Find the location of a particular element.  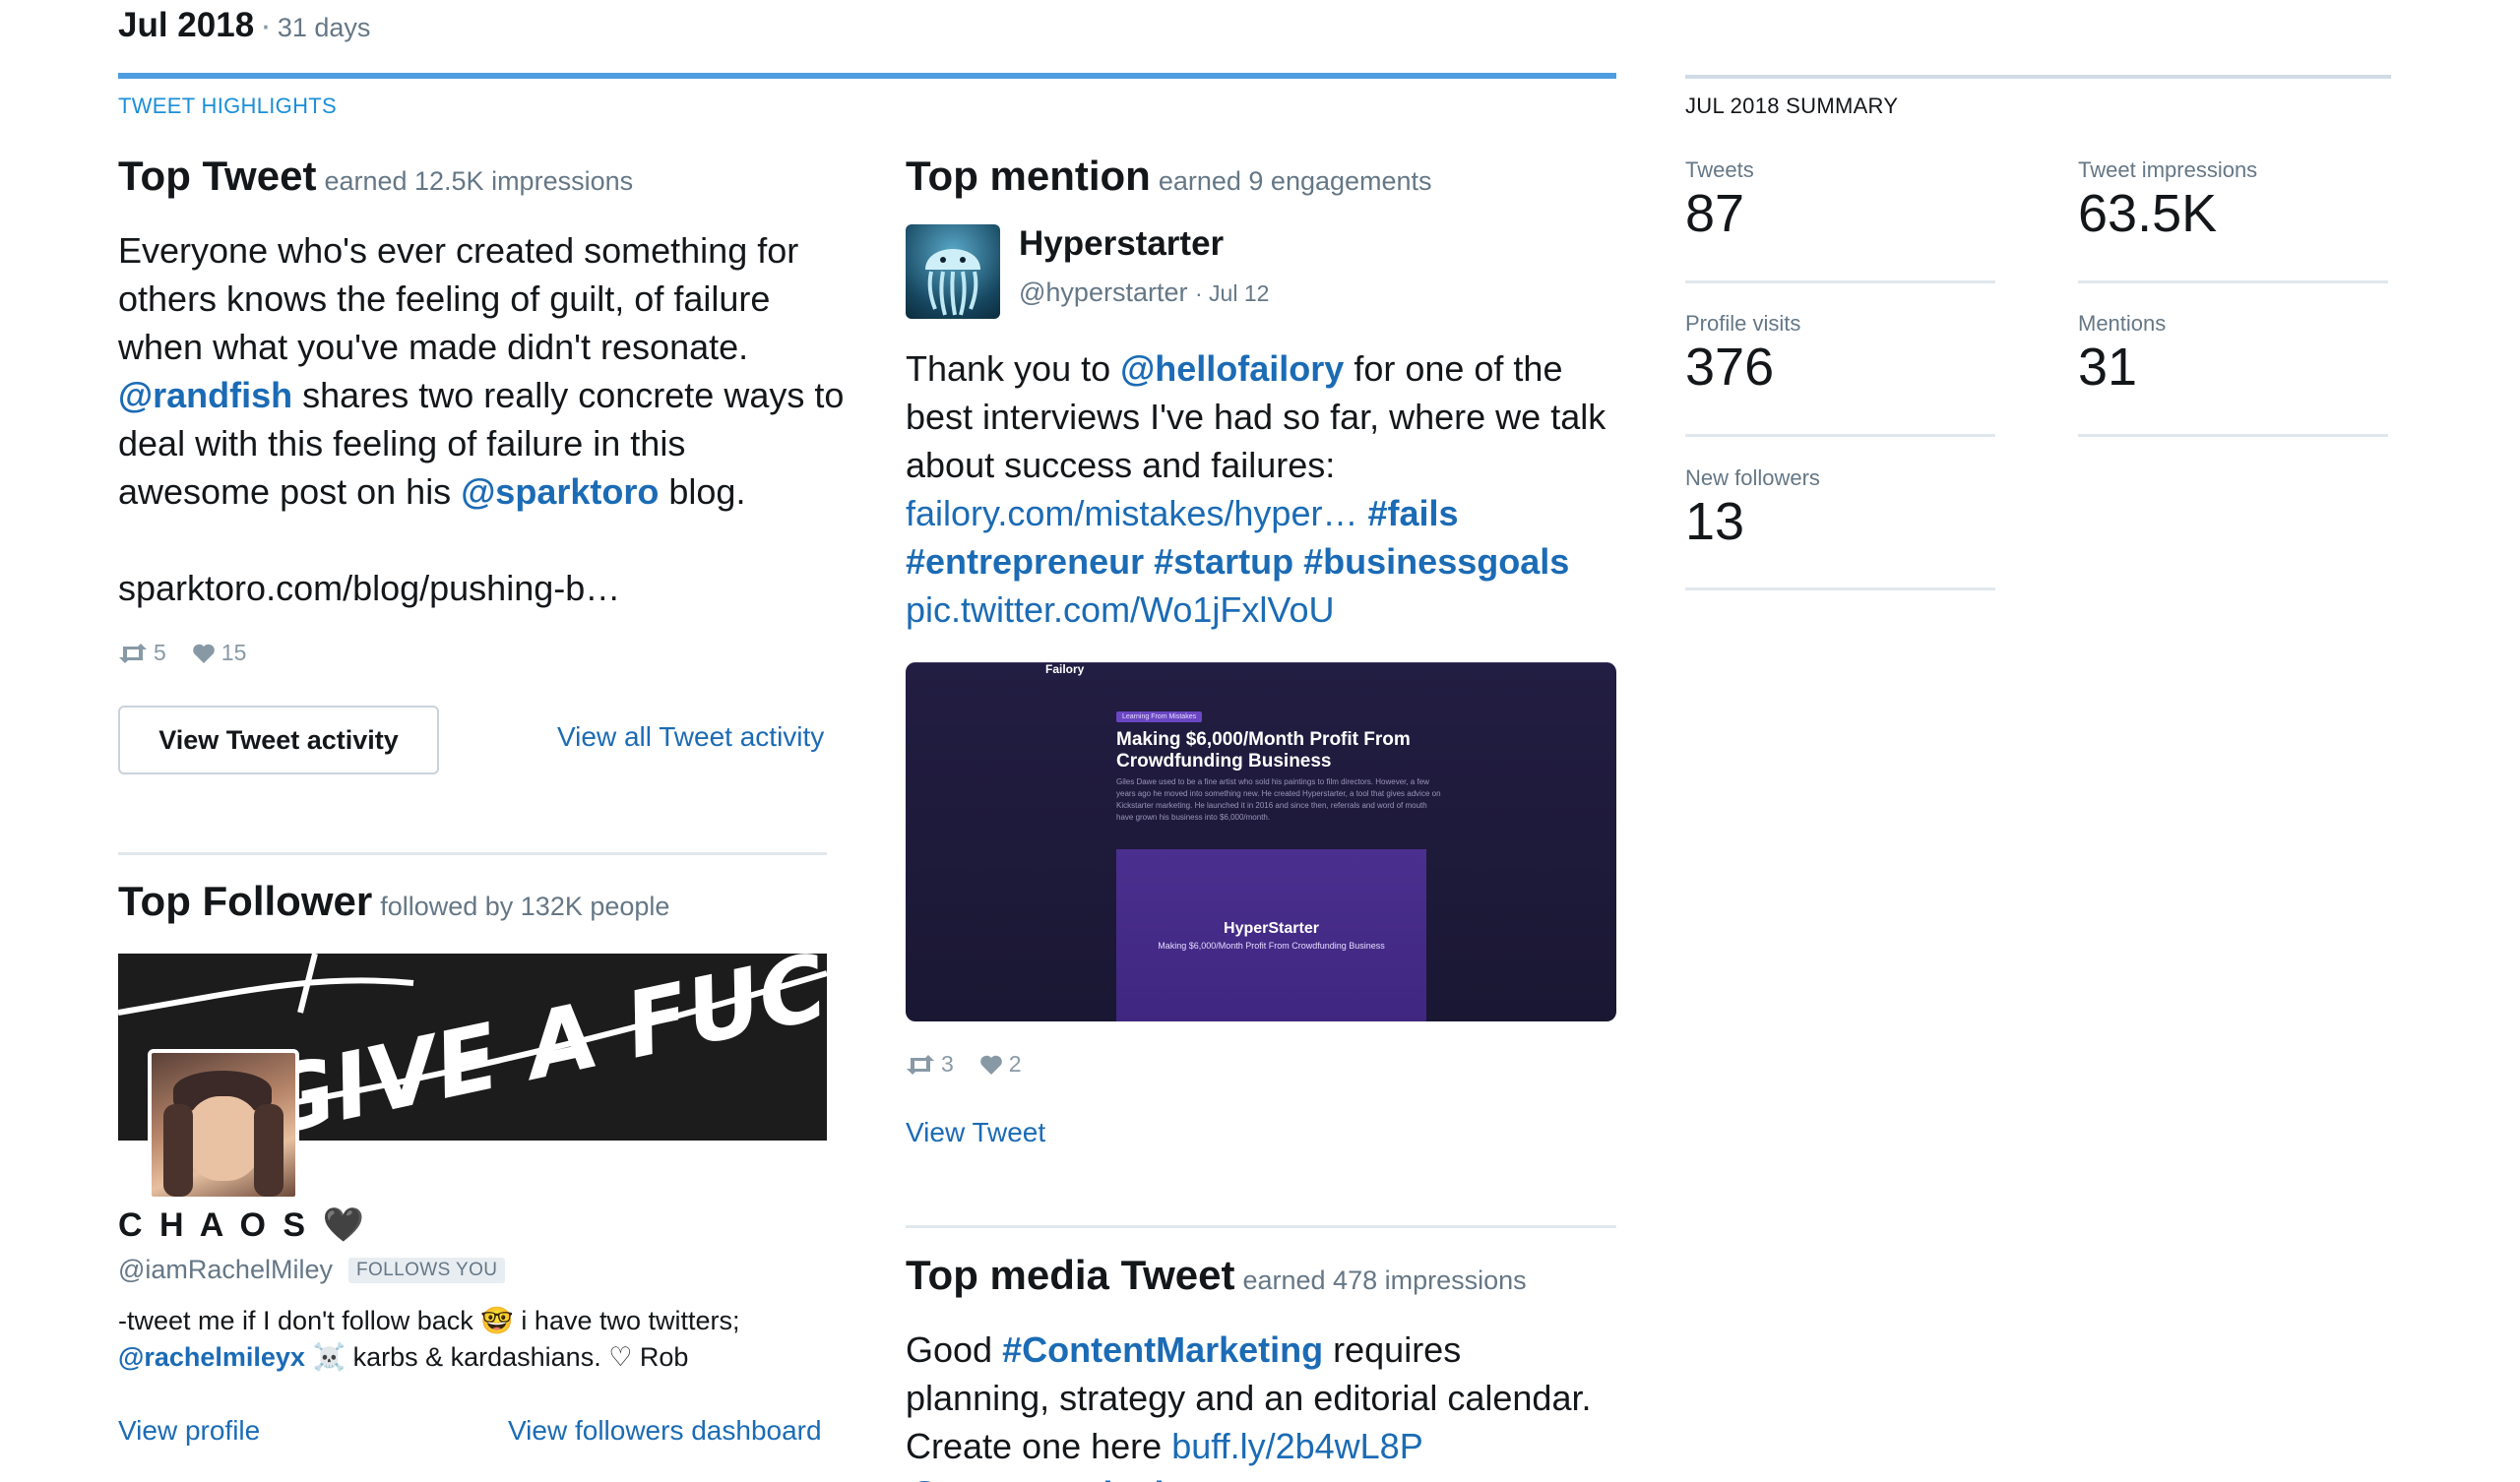

top-mention-title: Top mention earned 9 engagements is located at coordinates (1169, 176).